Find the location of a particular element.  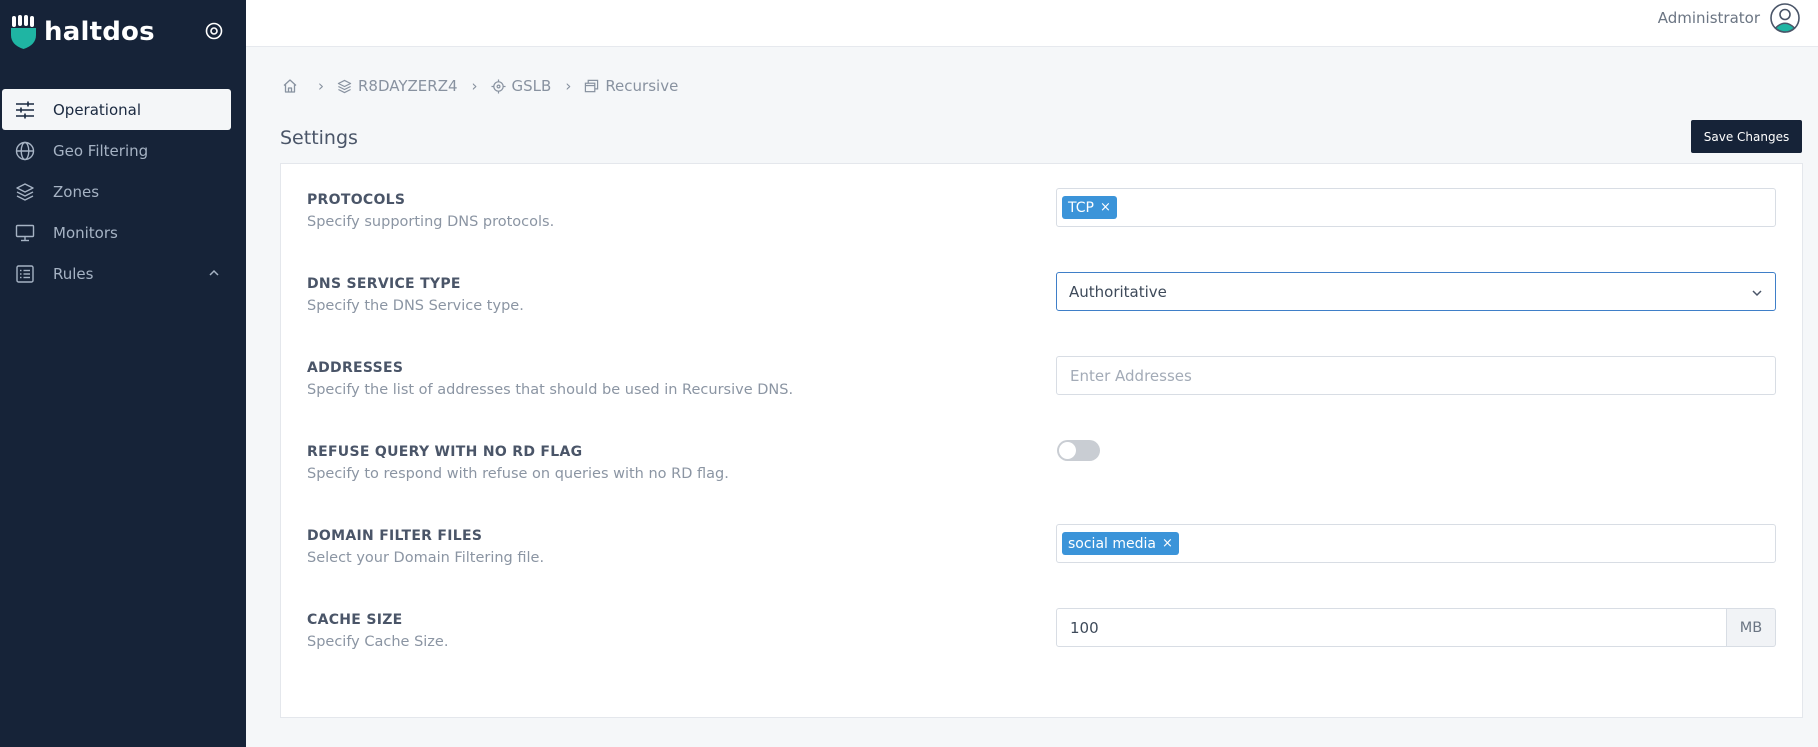

breadcrumb-label: R8DAYZERZ4 is located at coordinates (408, 86).